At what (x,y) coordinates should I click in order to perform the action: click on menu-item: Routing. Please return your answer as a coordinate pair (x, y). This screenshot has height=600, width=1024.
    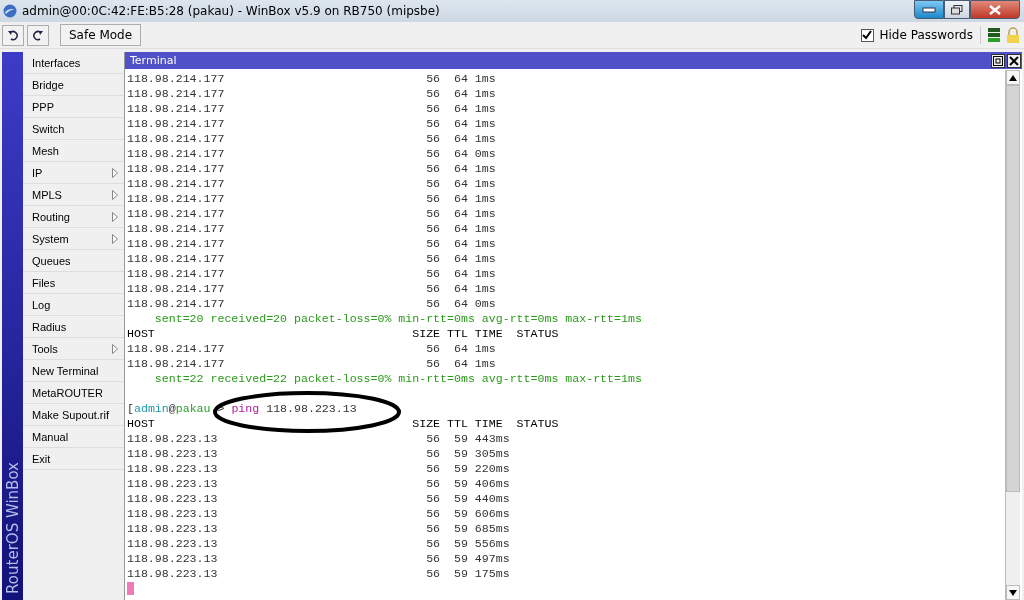
    Looking at the image, I should click on (73, 217).